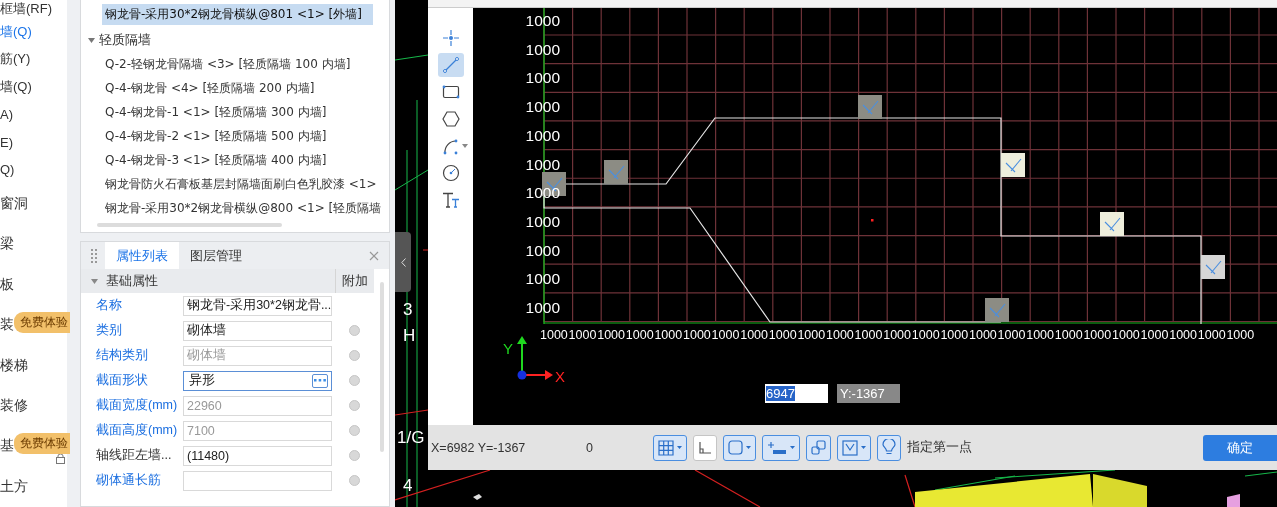 The image size is (1277, 507). I want to click on tree-item: Q-4-钢龙骨-3 <1> [轻质隔墙 400 内墙], so click(235, 160).